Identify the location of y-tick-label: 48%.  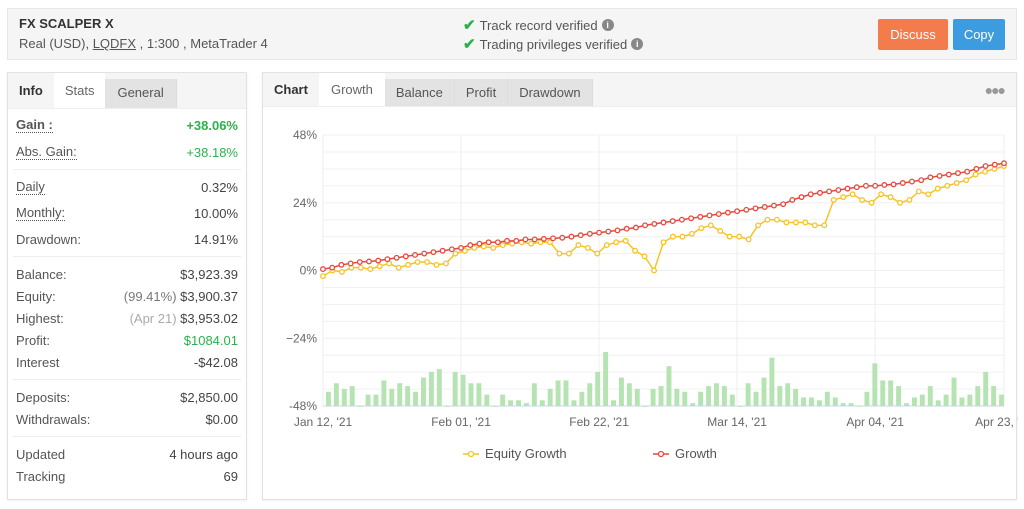
(305, 135).